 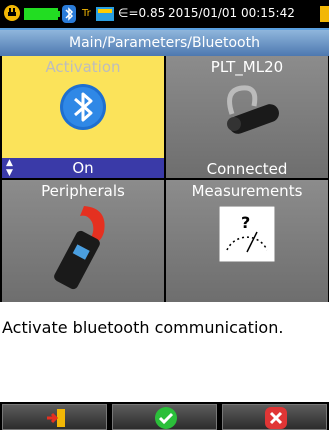 What do you see at coordinates (247, 169) in the screenshot?
I see `device-status: Connected` at bounding box center [247, 169].